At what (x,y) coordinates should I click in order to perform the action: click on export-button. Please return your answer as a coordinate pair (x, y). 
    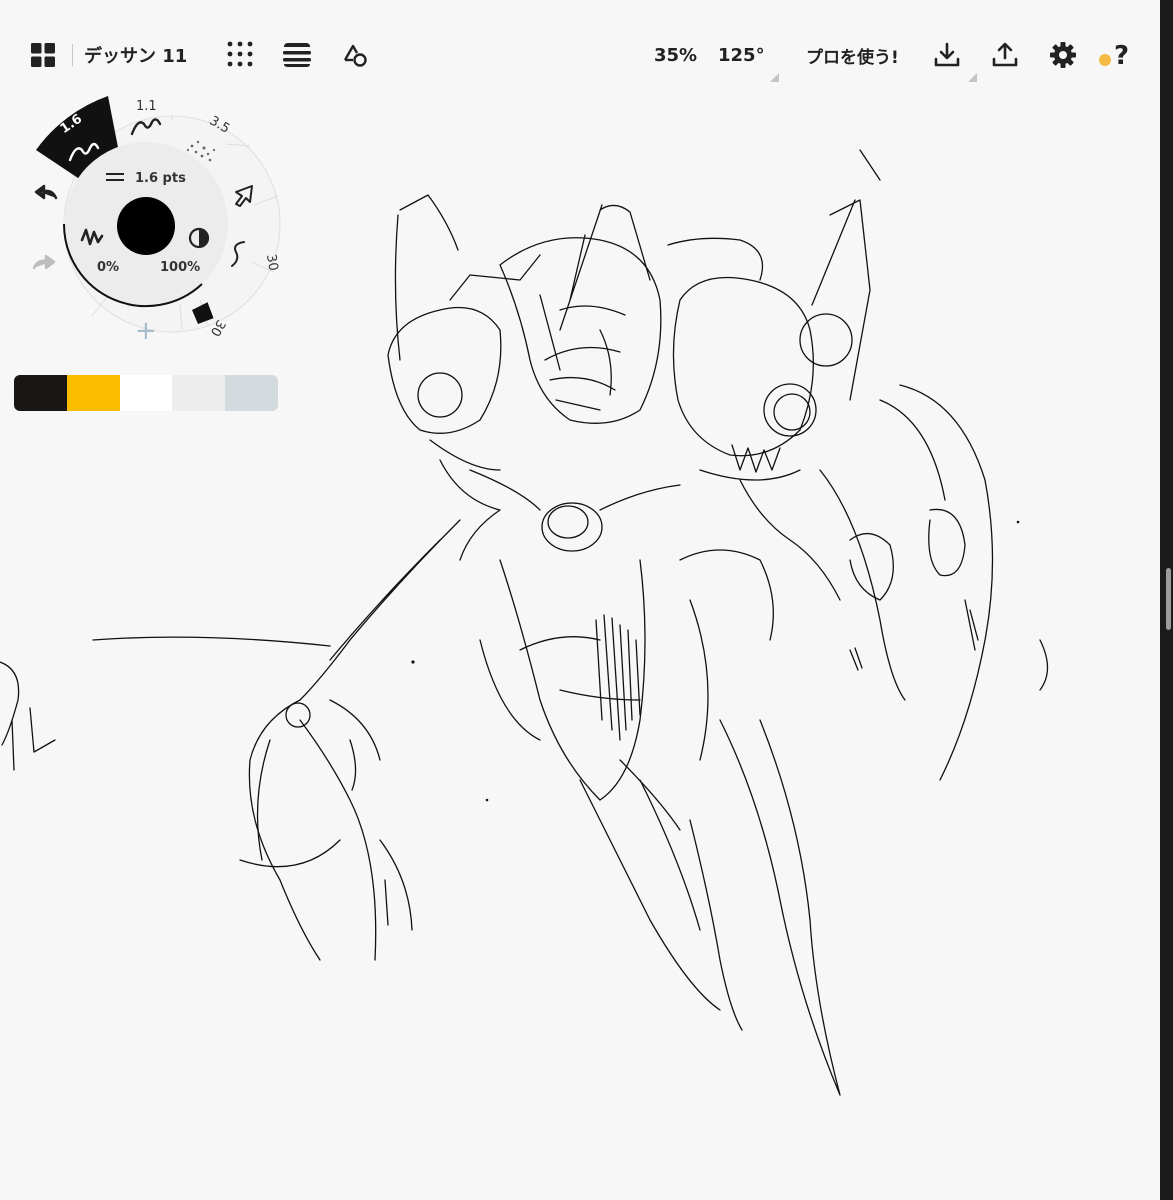
    Looking at the image, I should click on (947, 55).